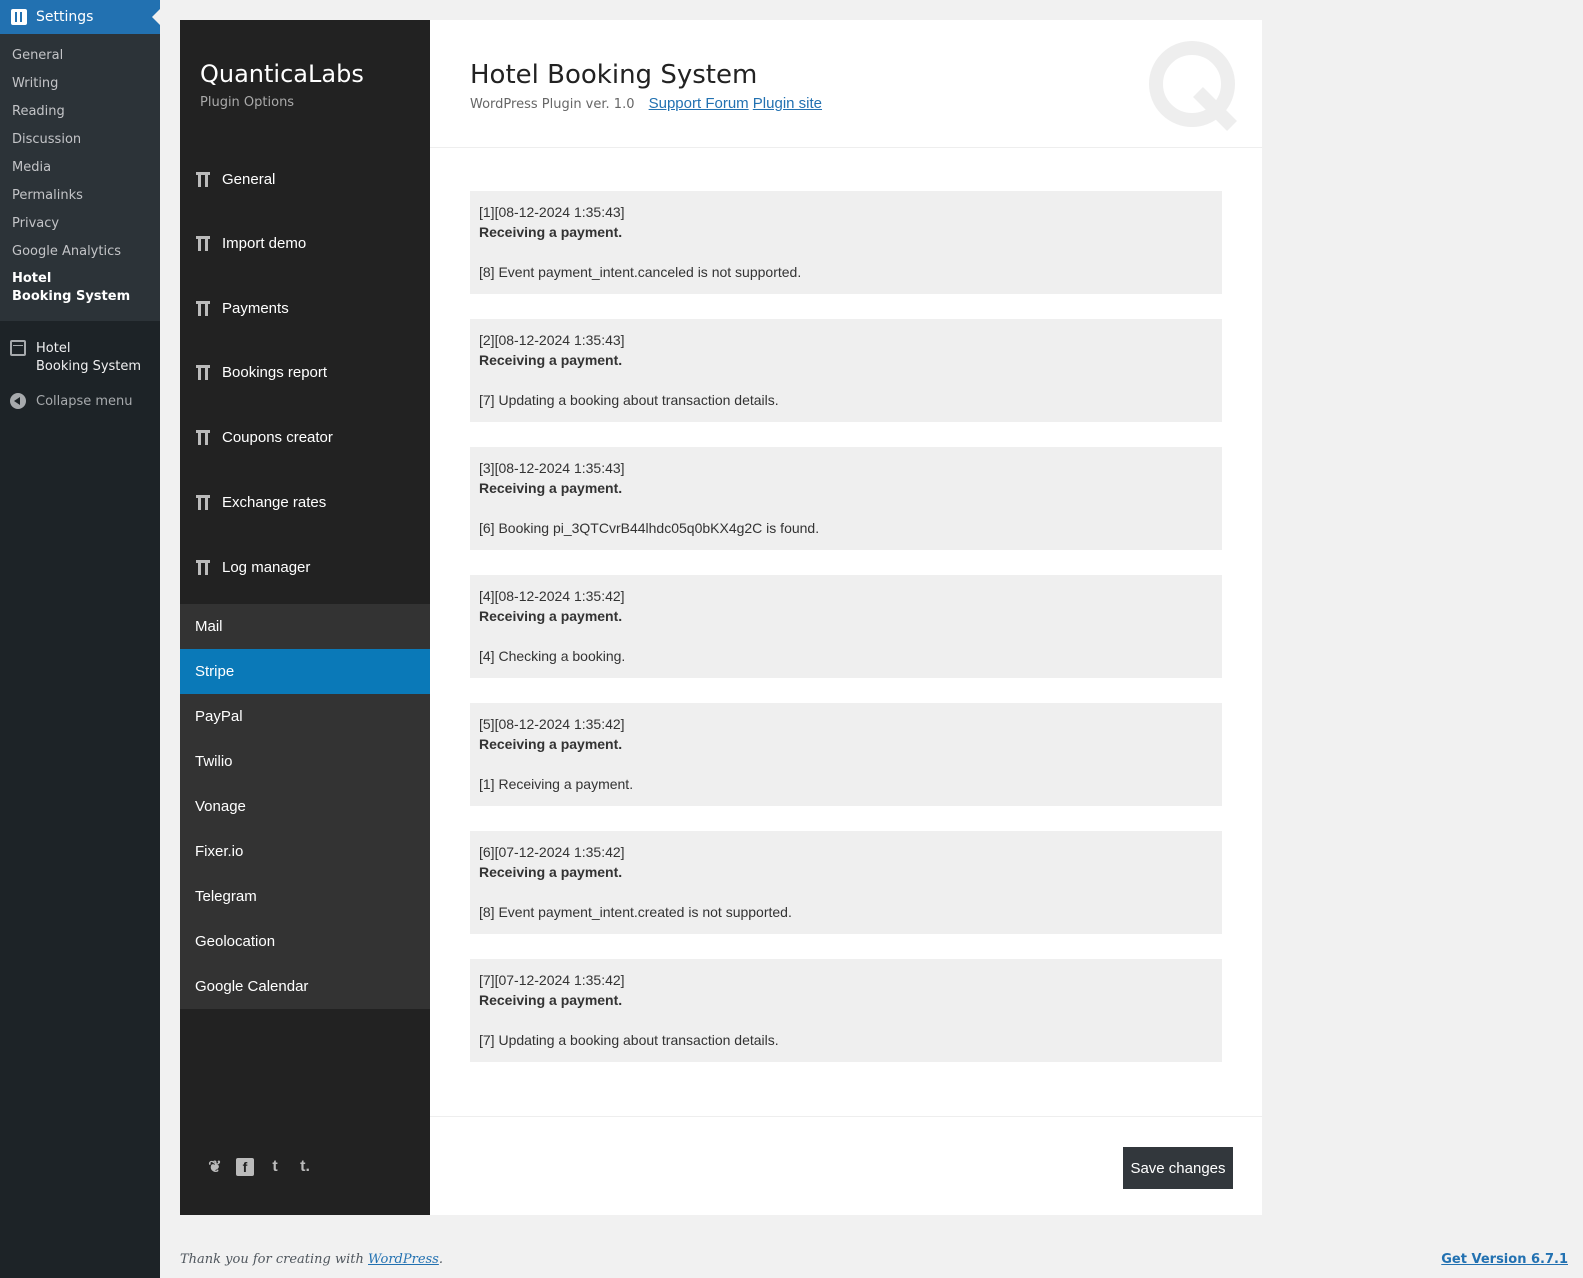  I want to click on log-tab-fixer: Fixer.io, so click(305, 851).